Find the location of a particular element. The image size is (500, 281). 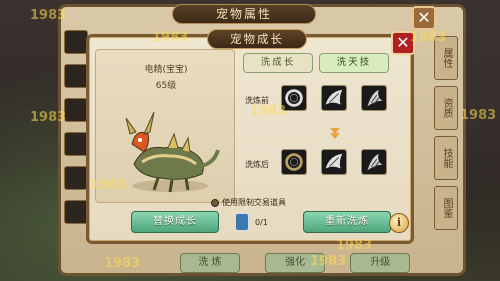

item-count: 0/1 is located at coordinates (261, 222).